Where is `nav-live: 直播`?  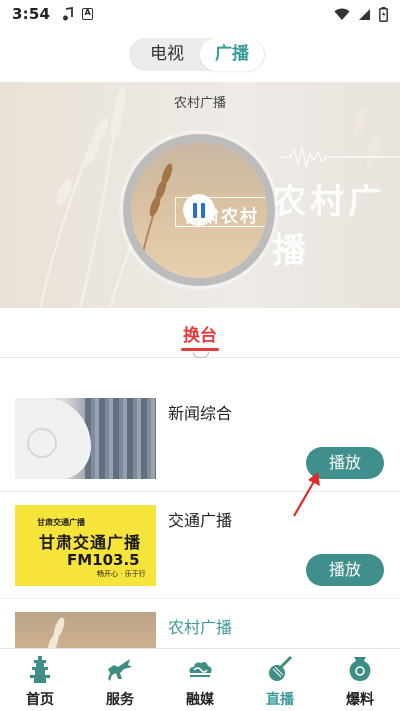 nav-live: 直播 is located at coordinates (280, 680).